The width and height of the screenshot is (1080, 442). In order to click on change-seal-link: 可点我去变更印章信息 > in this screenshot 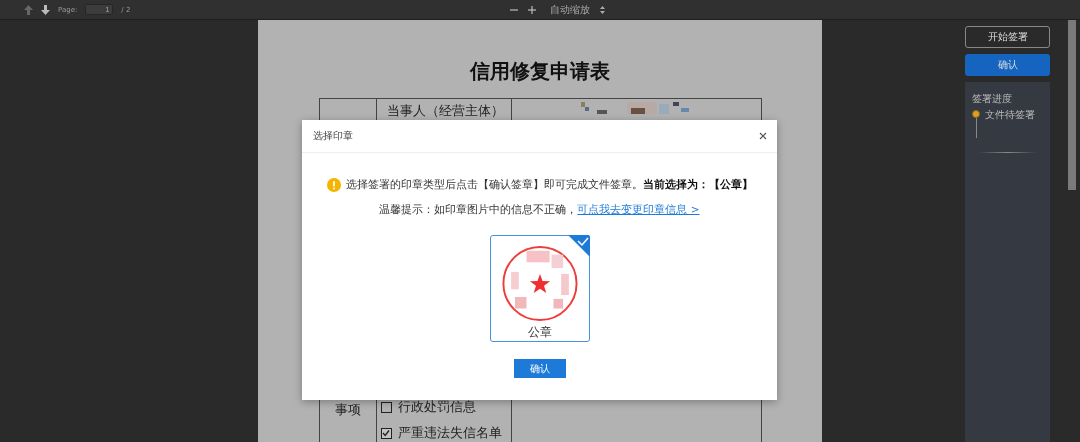, I will do `click(638, 210)`.